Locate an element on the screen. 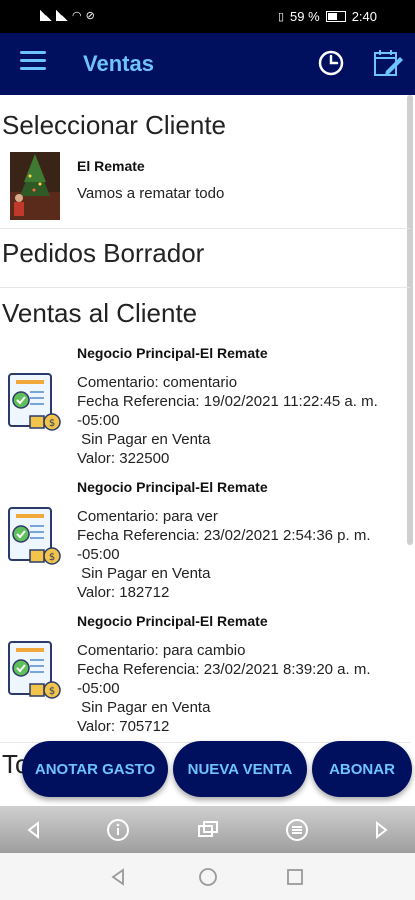  home-icon is located at coordinates (208, 877).